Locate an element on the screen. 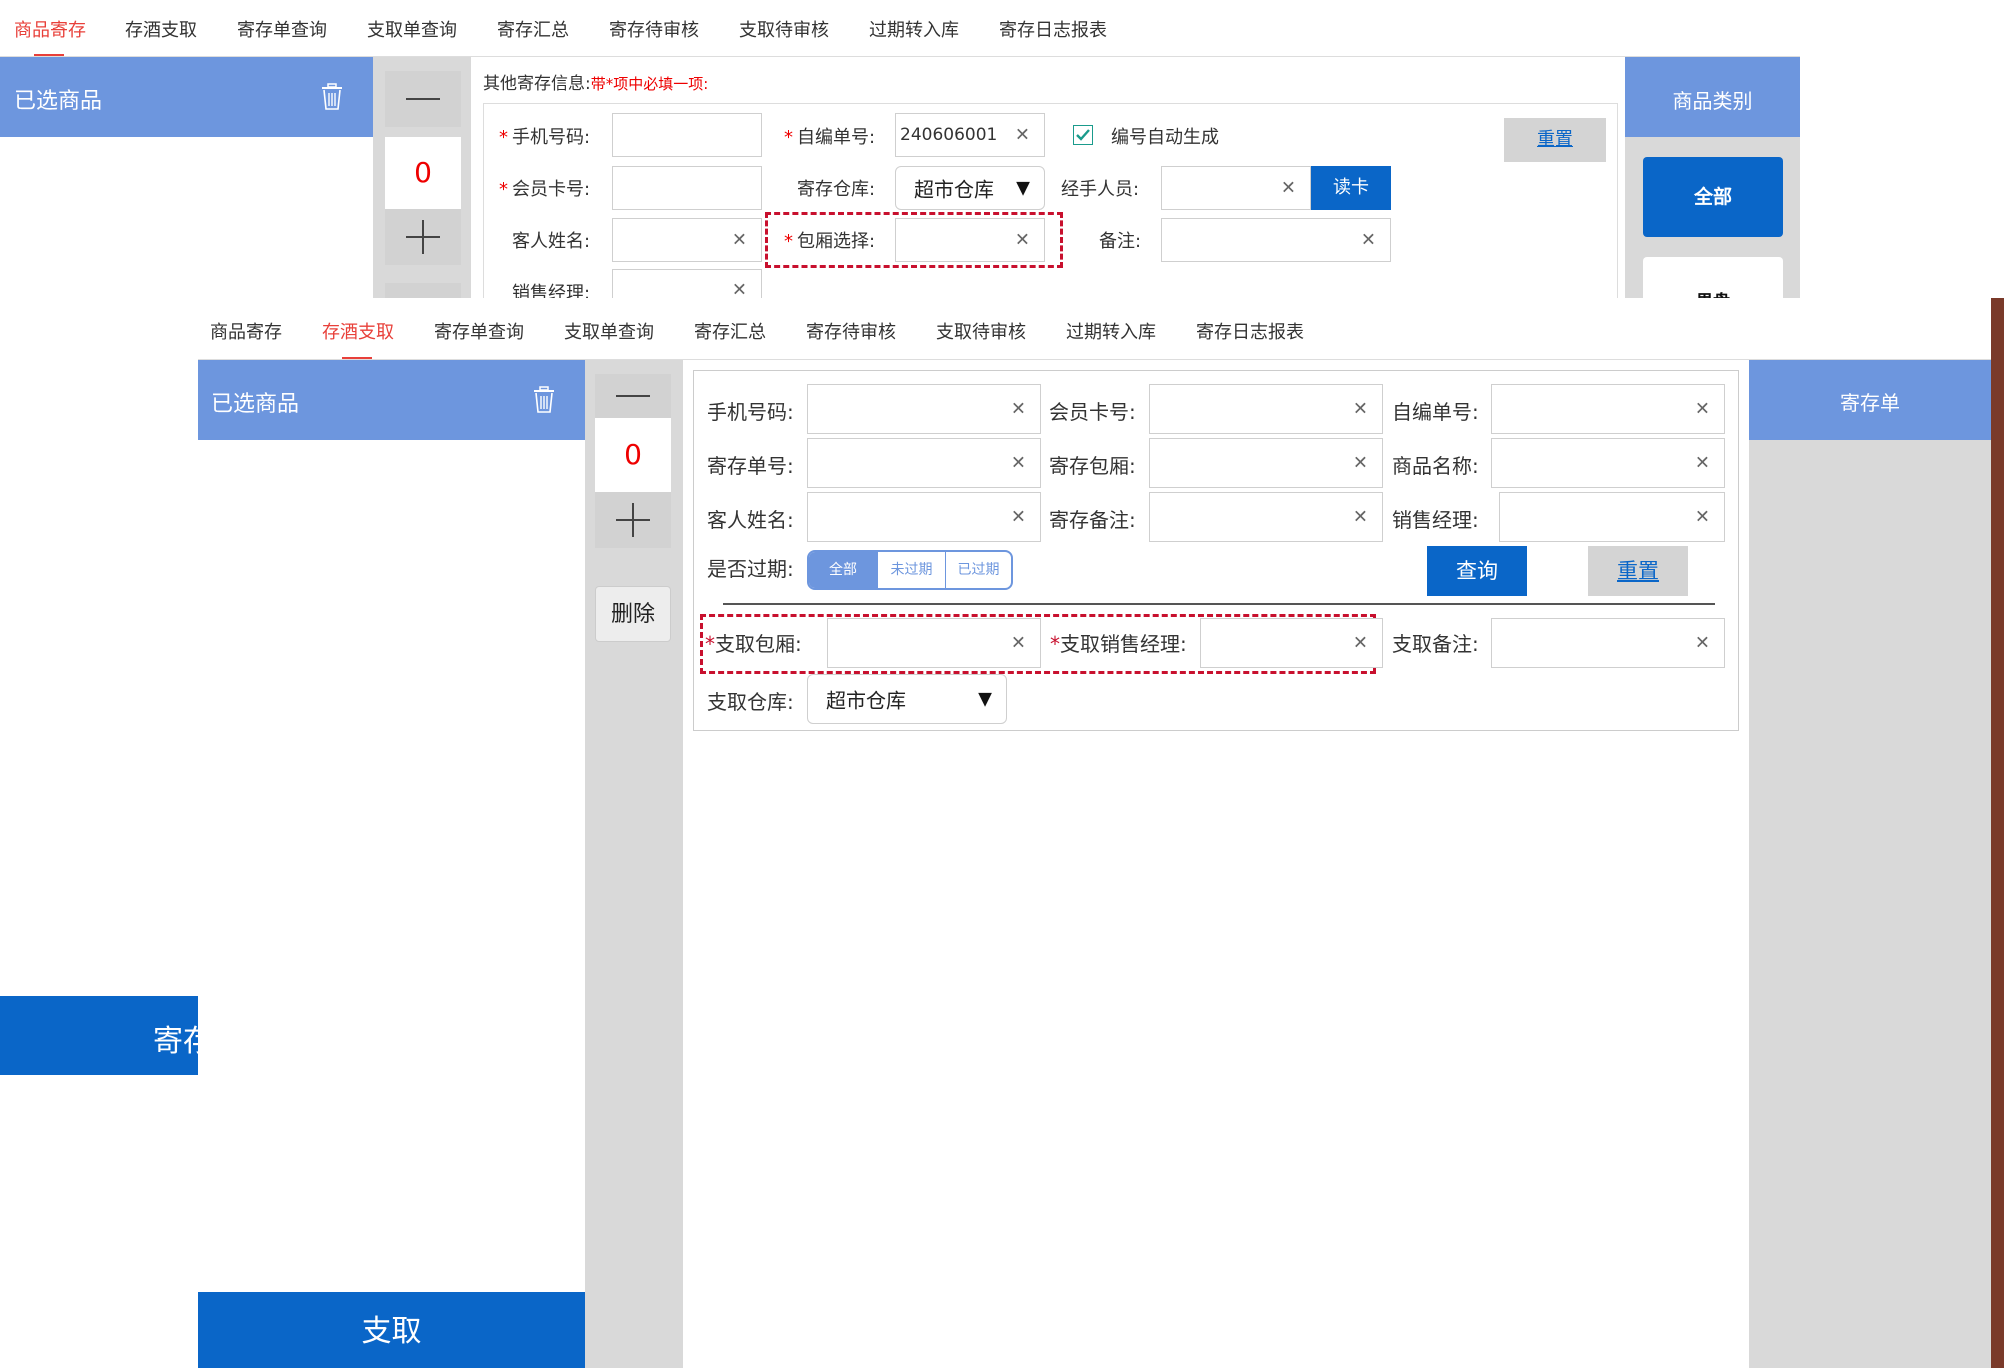 Image resolution: width=2004 pixels, height=1368 pixels. top-reset-button: 重置 is located at coordinates (1555, 140).